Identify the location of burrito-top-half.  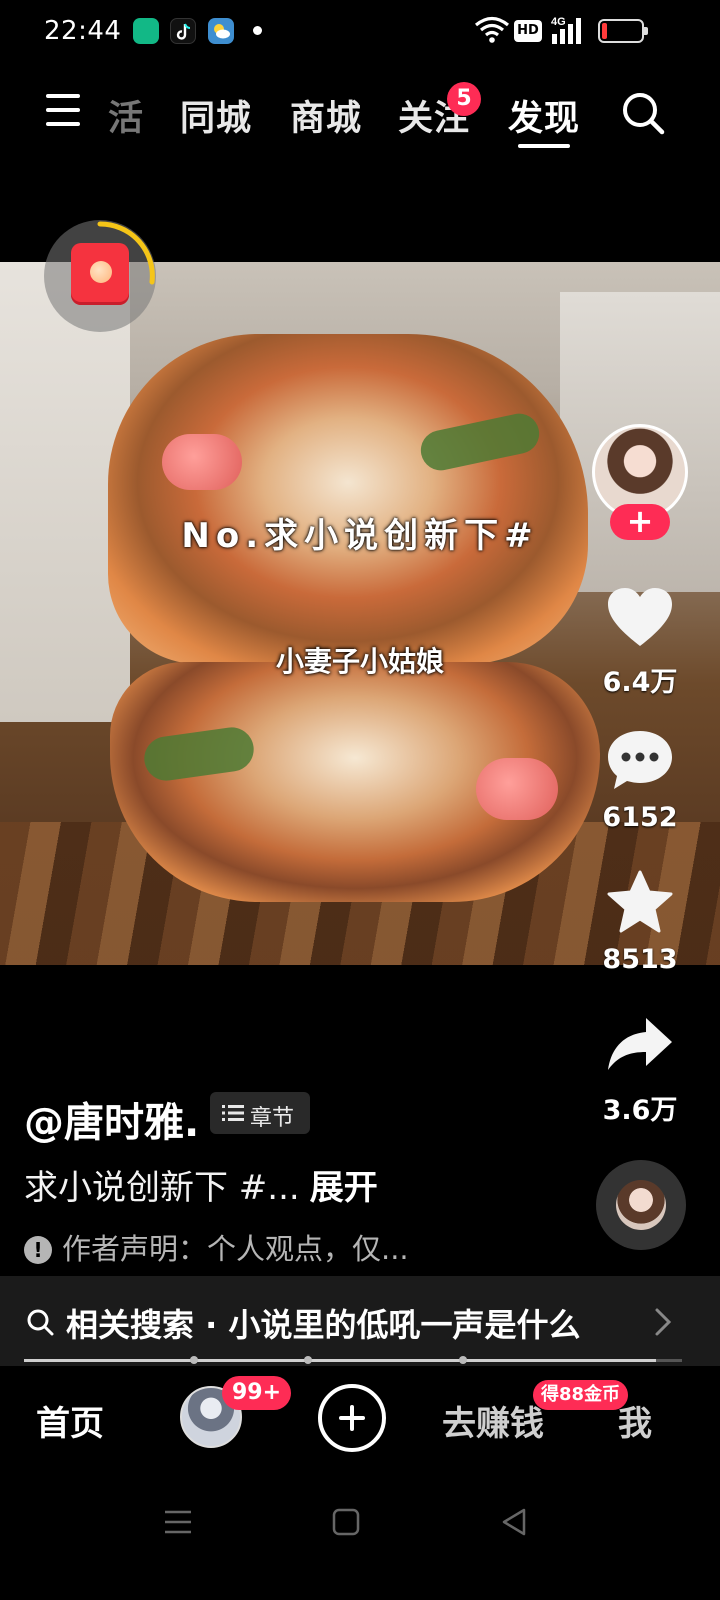
(348, 499).